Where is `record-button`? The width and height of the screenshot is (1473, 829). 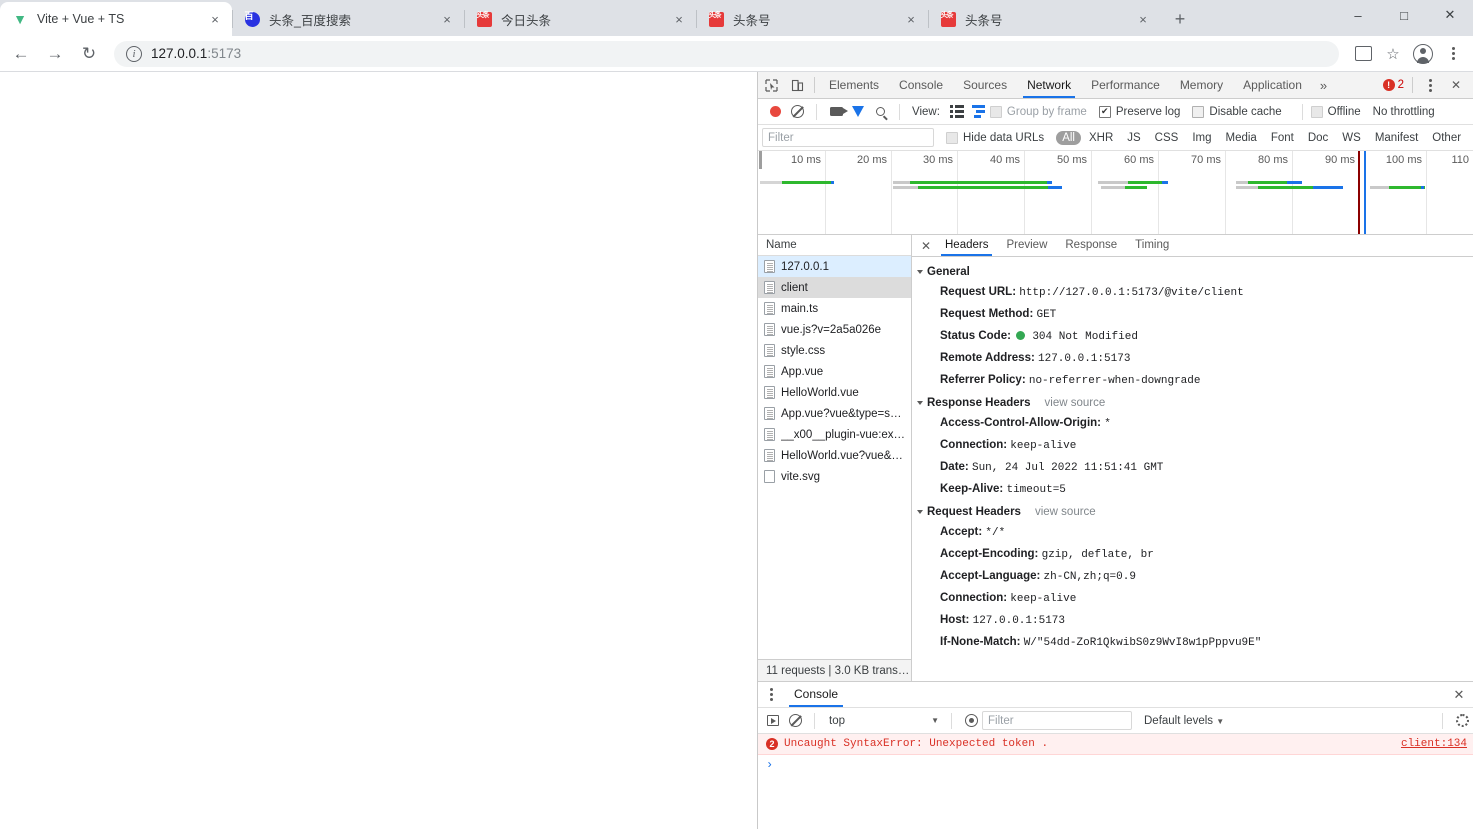
record-button is located at coordinates (775, 112).